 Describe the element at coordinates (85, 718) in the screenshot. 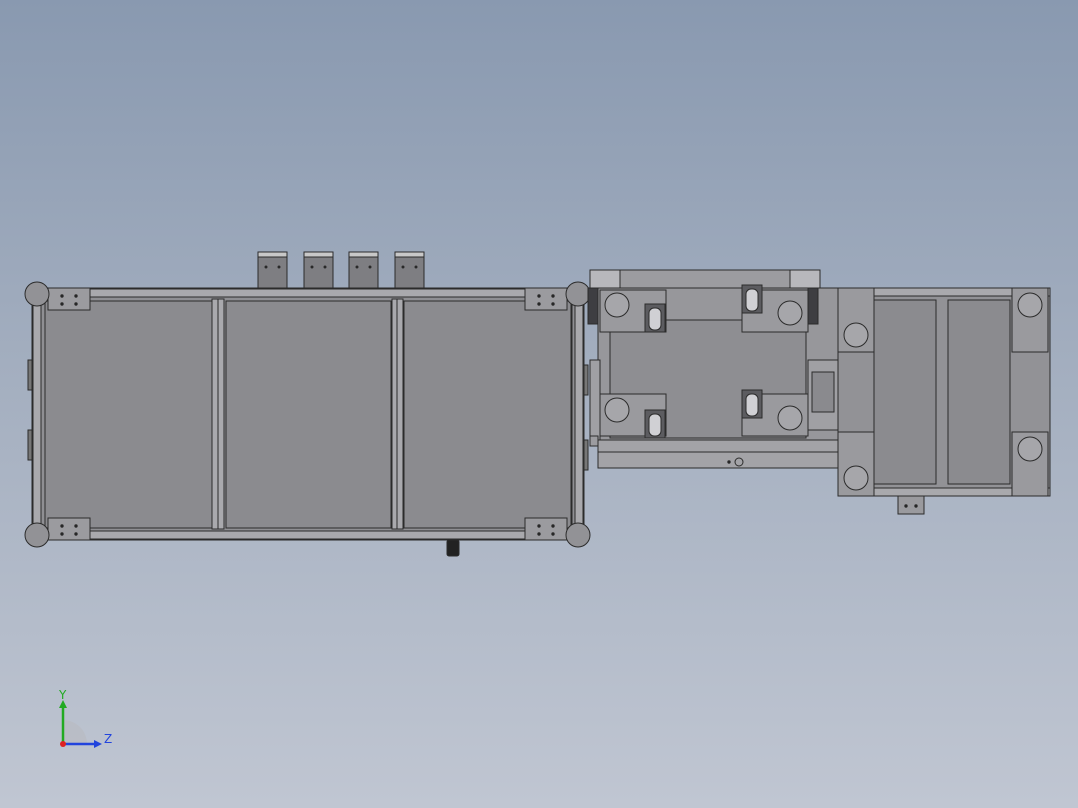

I see `orientation-triad: Y Z` at that location.